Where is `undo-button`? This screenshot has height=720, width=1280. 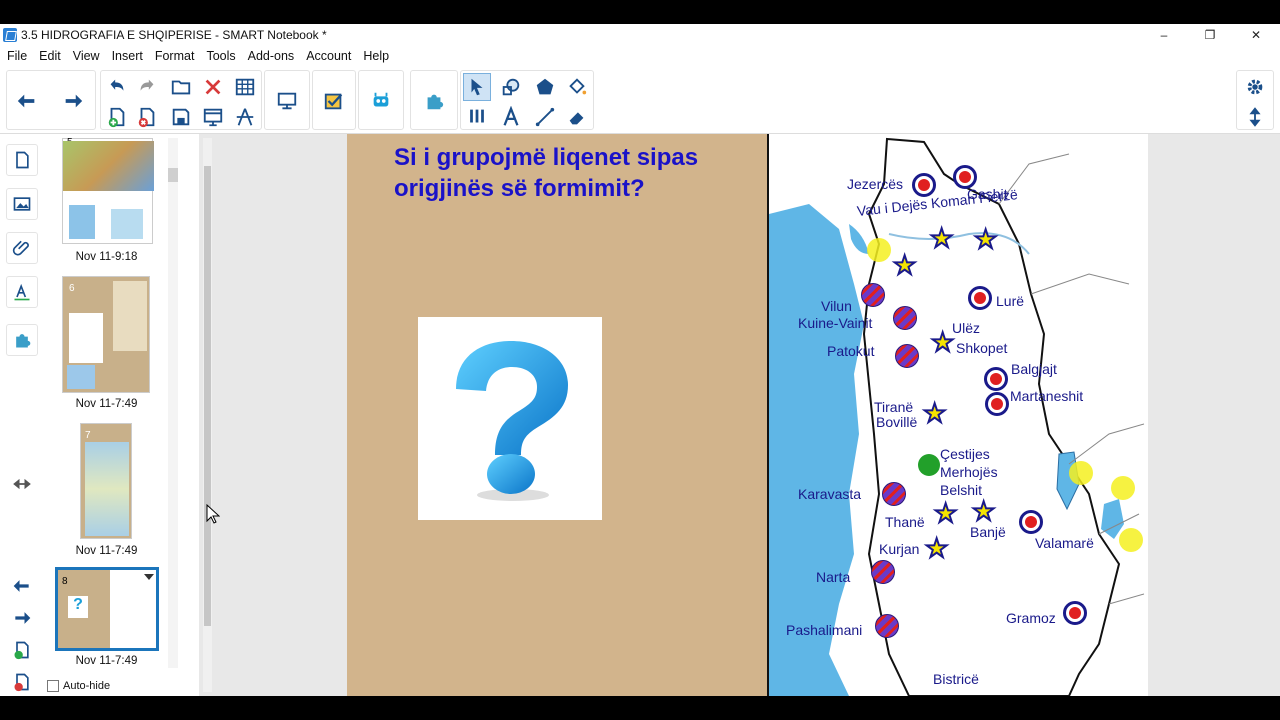 undo-button is located at coordinates (117, 87).